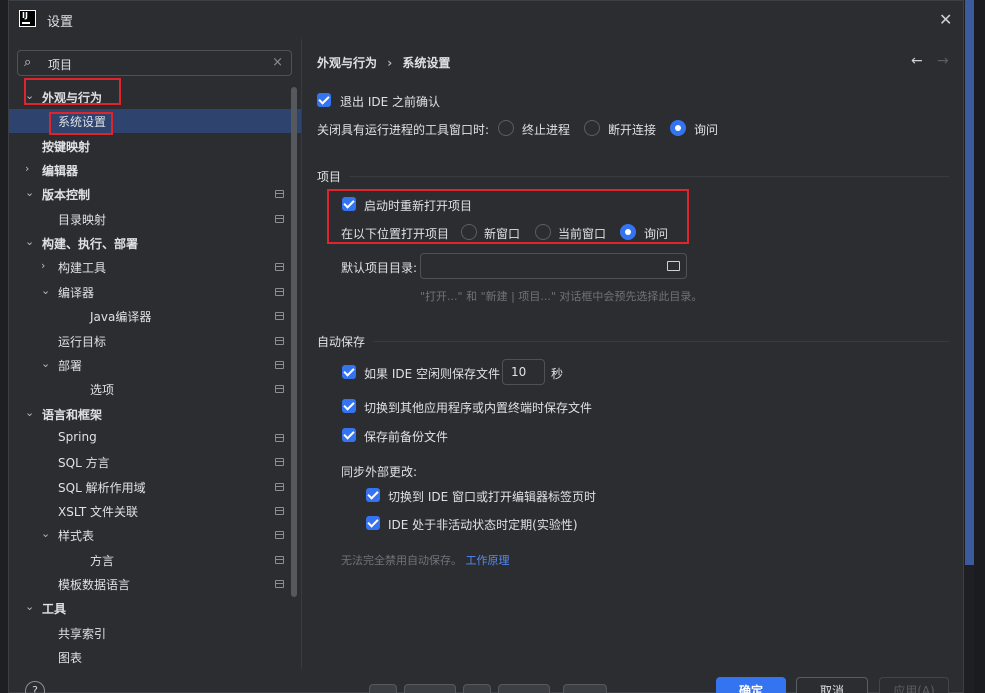 The height and width of the screenshot is (693, 985). Describe the element at coordinates (373, 495) in the screenshot. I see `sync-switch-checkbox` at that location.